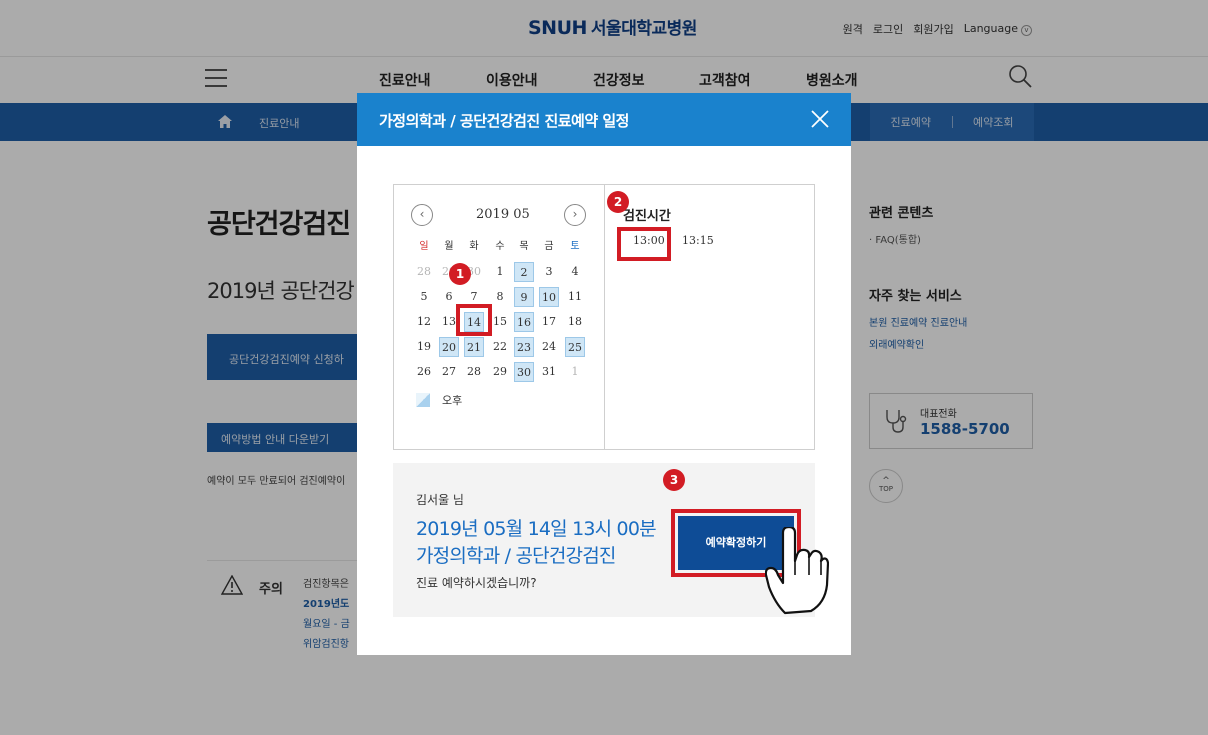 The width and height of the screenshot is (1208, 735). Describe the element at coordinates (424, 346) in the screenshot. I see `calendar-day: 19` at that location.